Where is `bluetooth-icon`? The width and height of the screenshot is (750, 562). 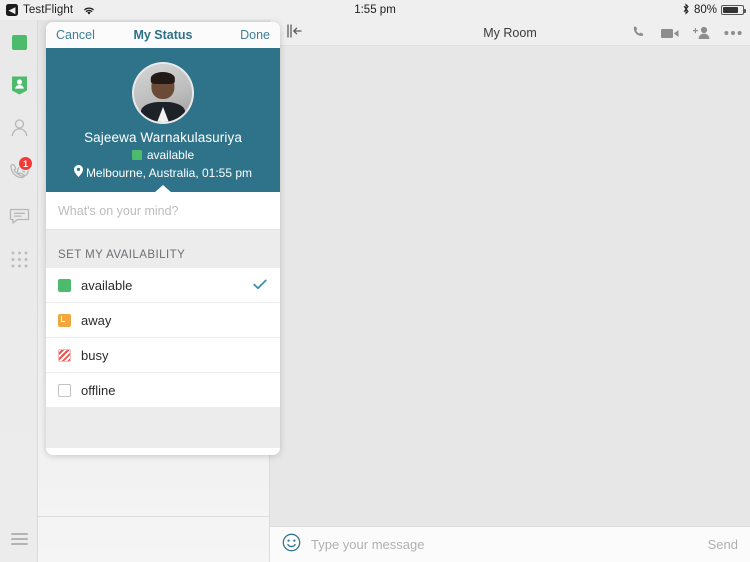
bluetooth-icon is located at coordinates (686, 10).